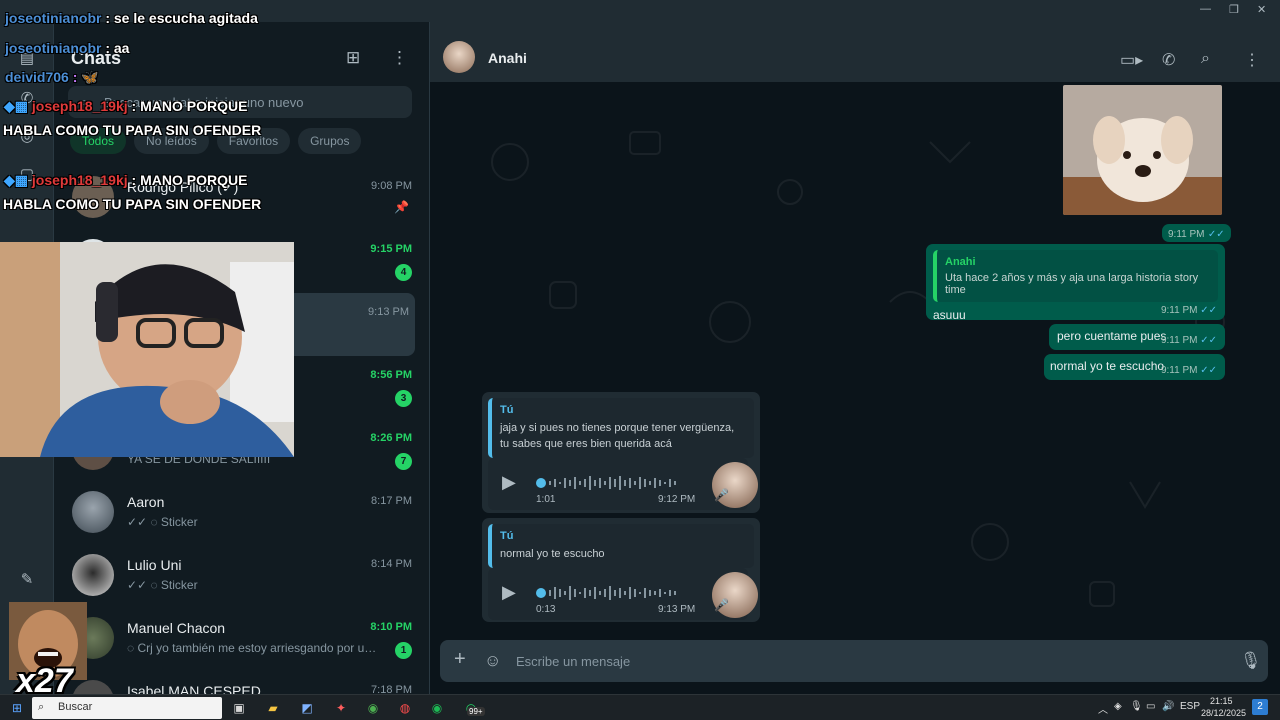  Describe the element at coordinates (391, 627) in the screenshot. I see `chat-time: 8:10 PM` at that location.